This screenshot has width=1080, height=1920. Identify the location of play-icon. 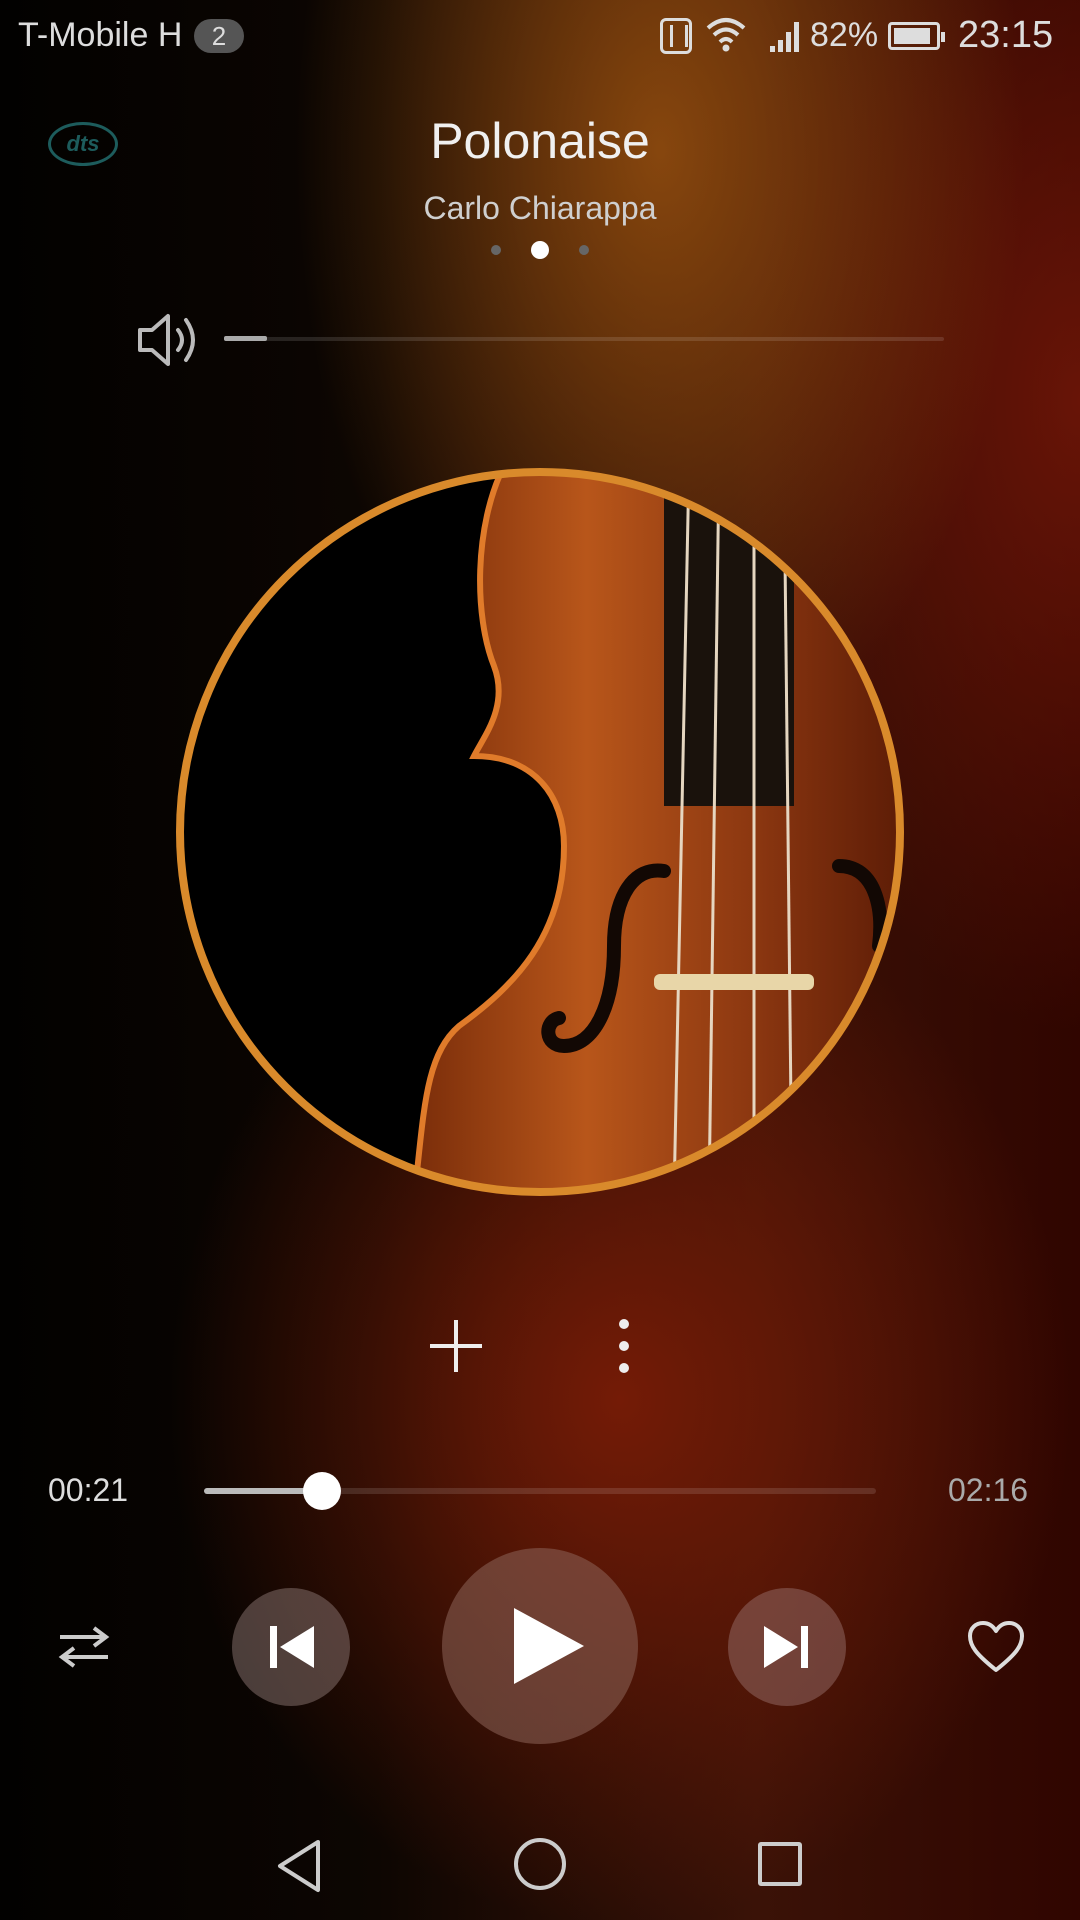
(549, 1646).